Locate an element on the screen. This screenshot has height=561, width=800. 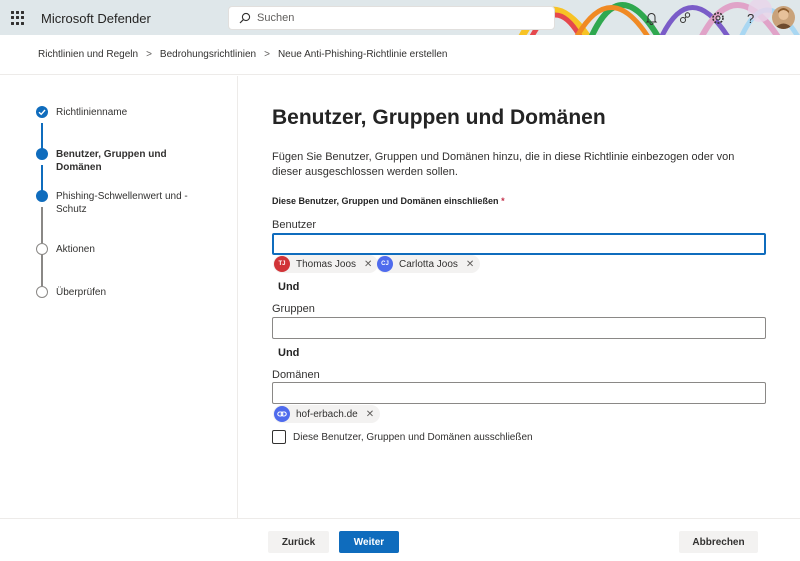
domain-chip-name: hof-erbach.de is located at coordinates (327, 414).